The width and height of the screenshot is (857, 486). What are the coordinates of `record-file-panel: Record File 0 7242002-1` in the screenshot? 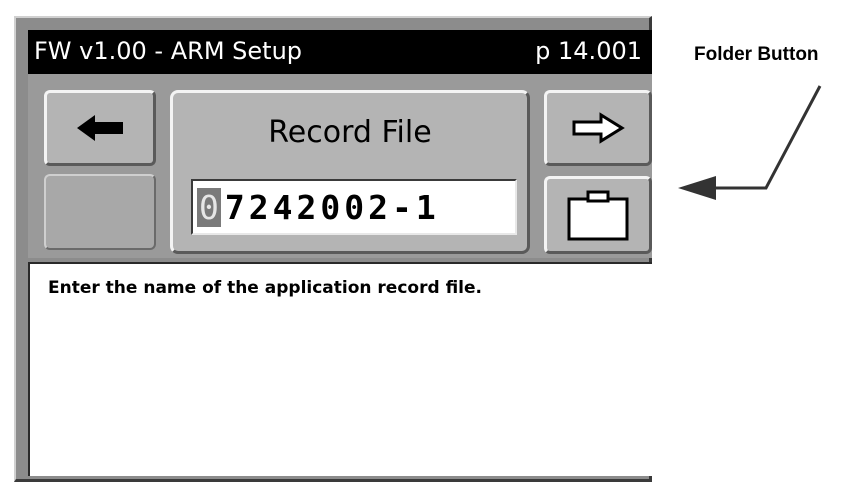 It's located at (350, 172).